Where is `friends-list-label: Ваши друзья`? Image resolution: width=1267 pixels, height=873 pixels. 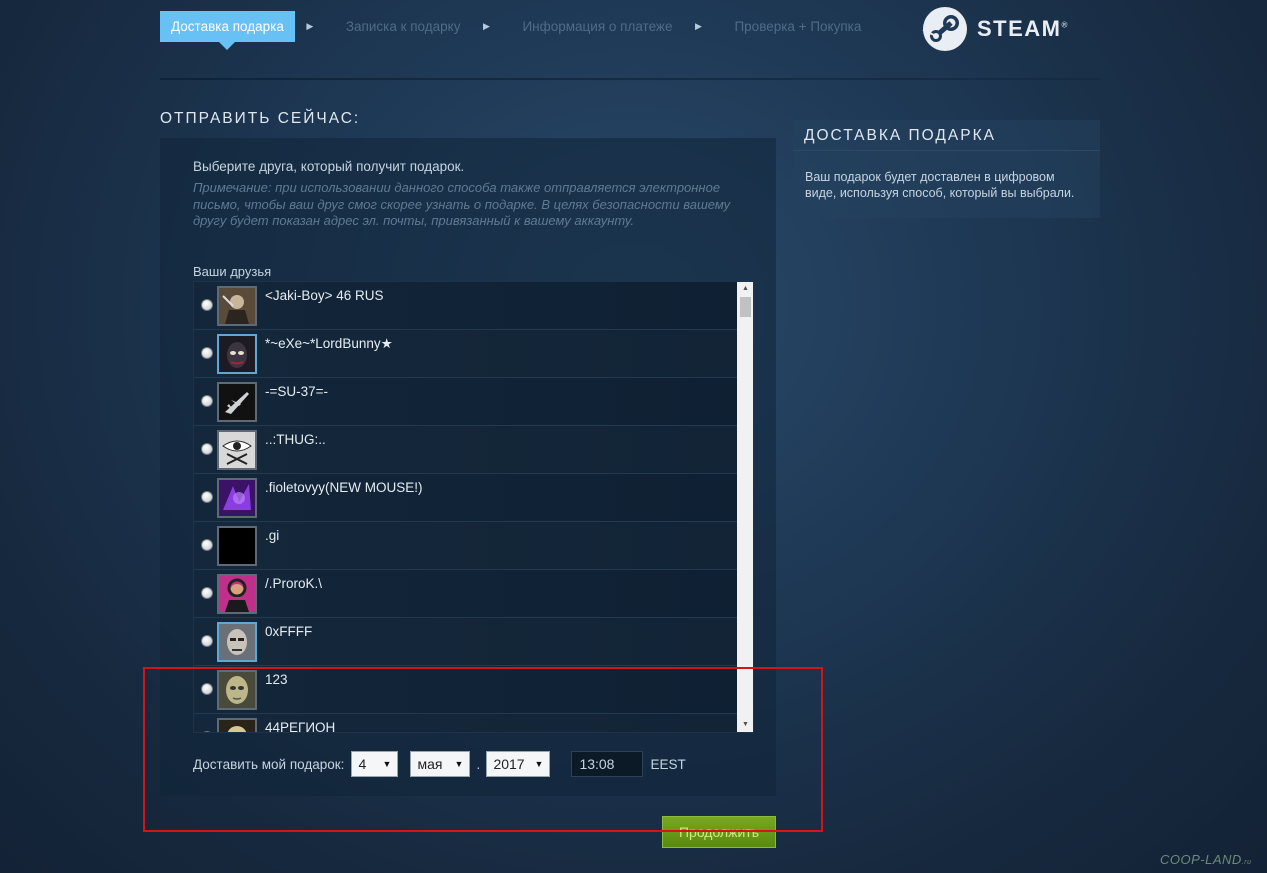 friends-list-label: Ваши друзья is located at coordinates (232, 271).